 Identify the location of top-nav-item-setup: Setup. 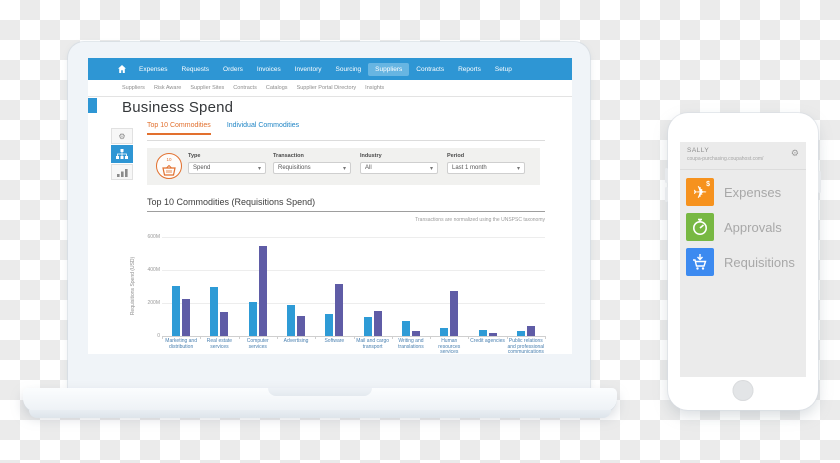
(503, 69).